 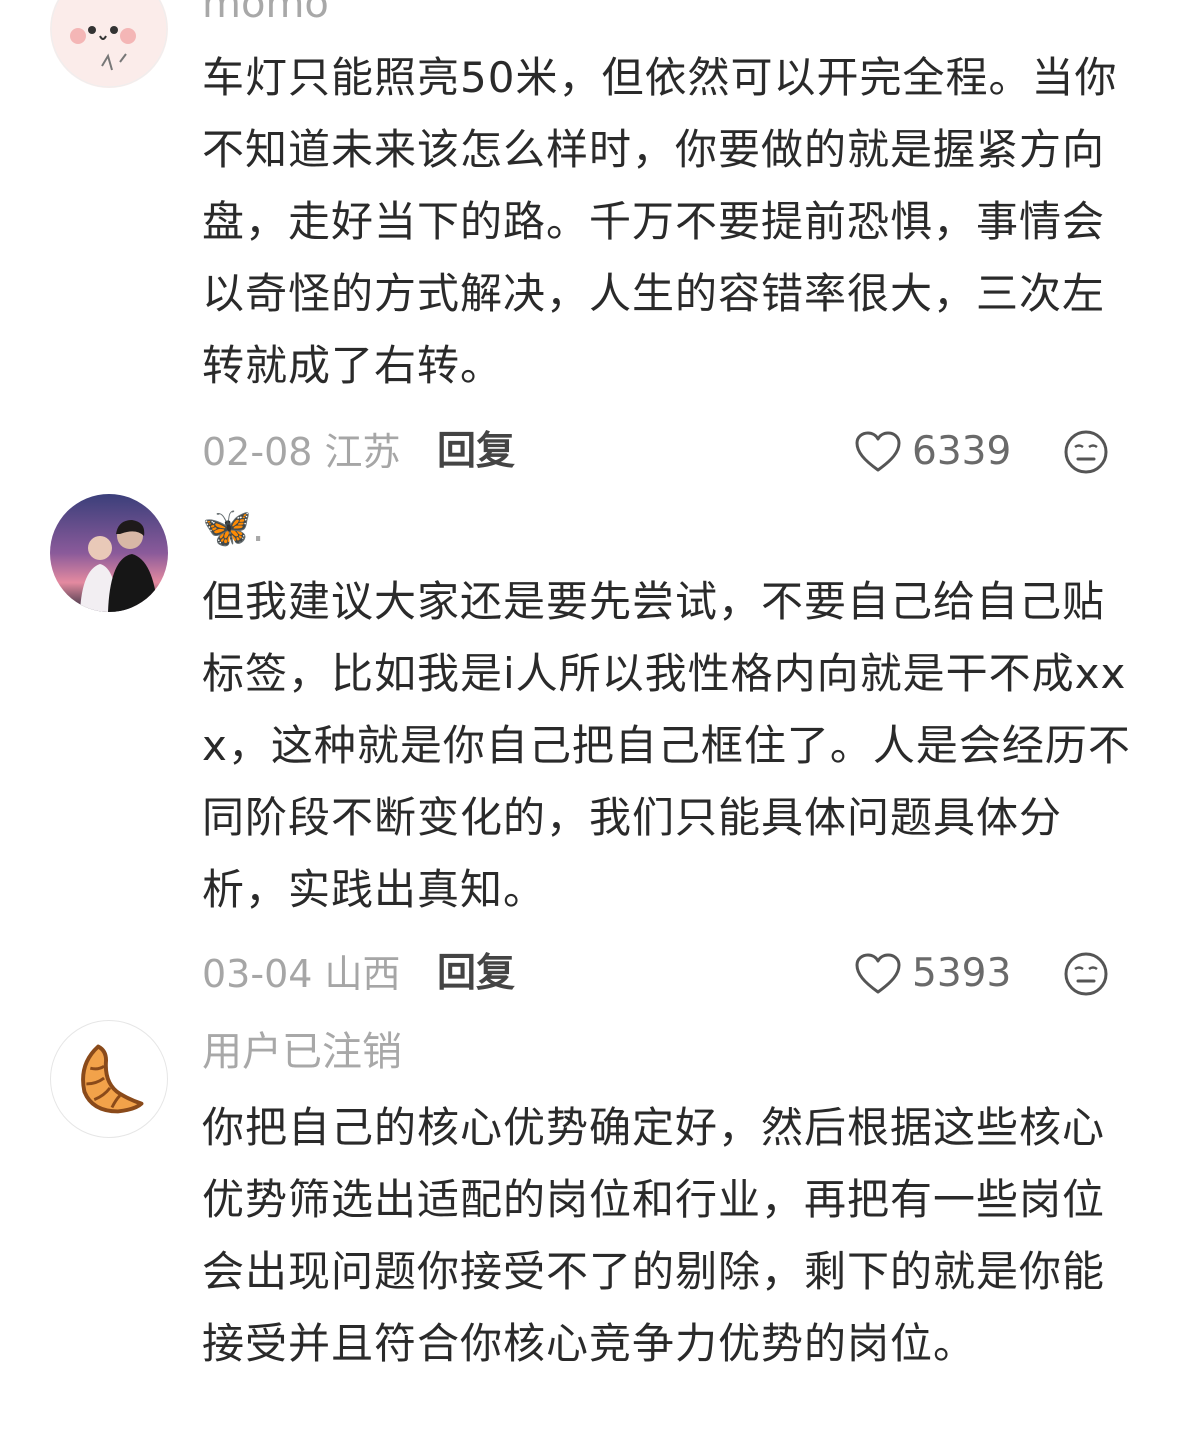 I want to click on comment-author: 用户已注销, so click(x=302, y=1052).